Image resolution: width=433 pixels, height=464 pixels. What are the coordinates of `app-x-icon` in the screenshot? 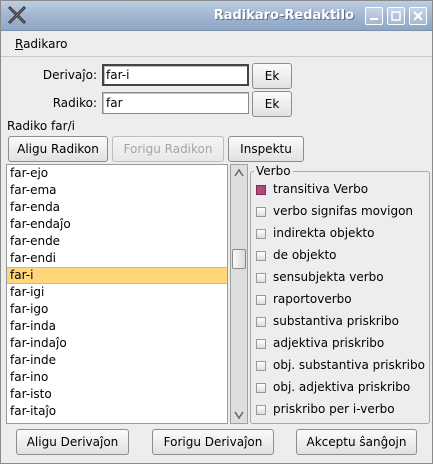 It's located at (17, 15).